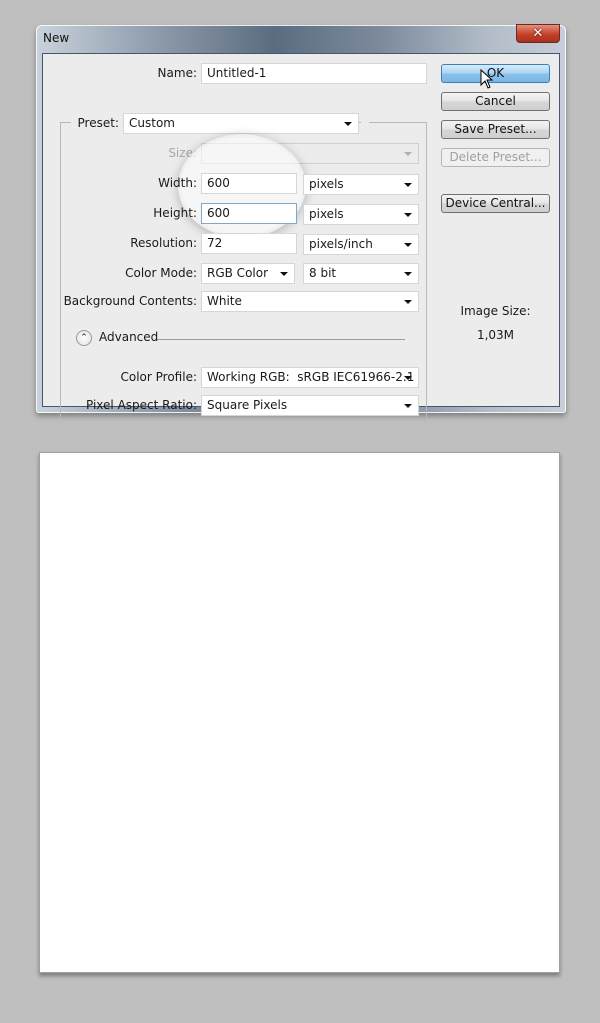 This screenshot has width=600, height=1023. Describe the element at coordinates (141, 405) in the screenshot. I see `pixel-aspect-ratio-label: Pixel Aspect Ratio:` at that location.